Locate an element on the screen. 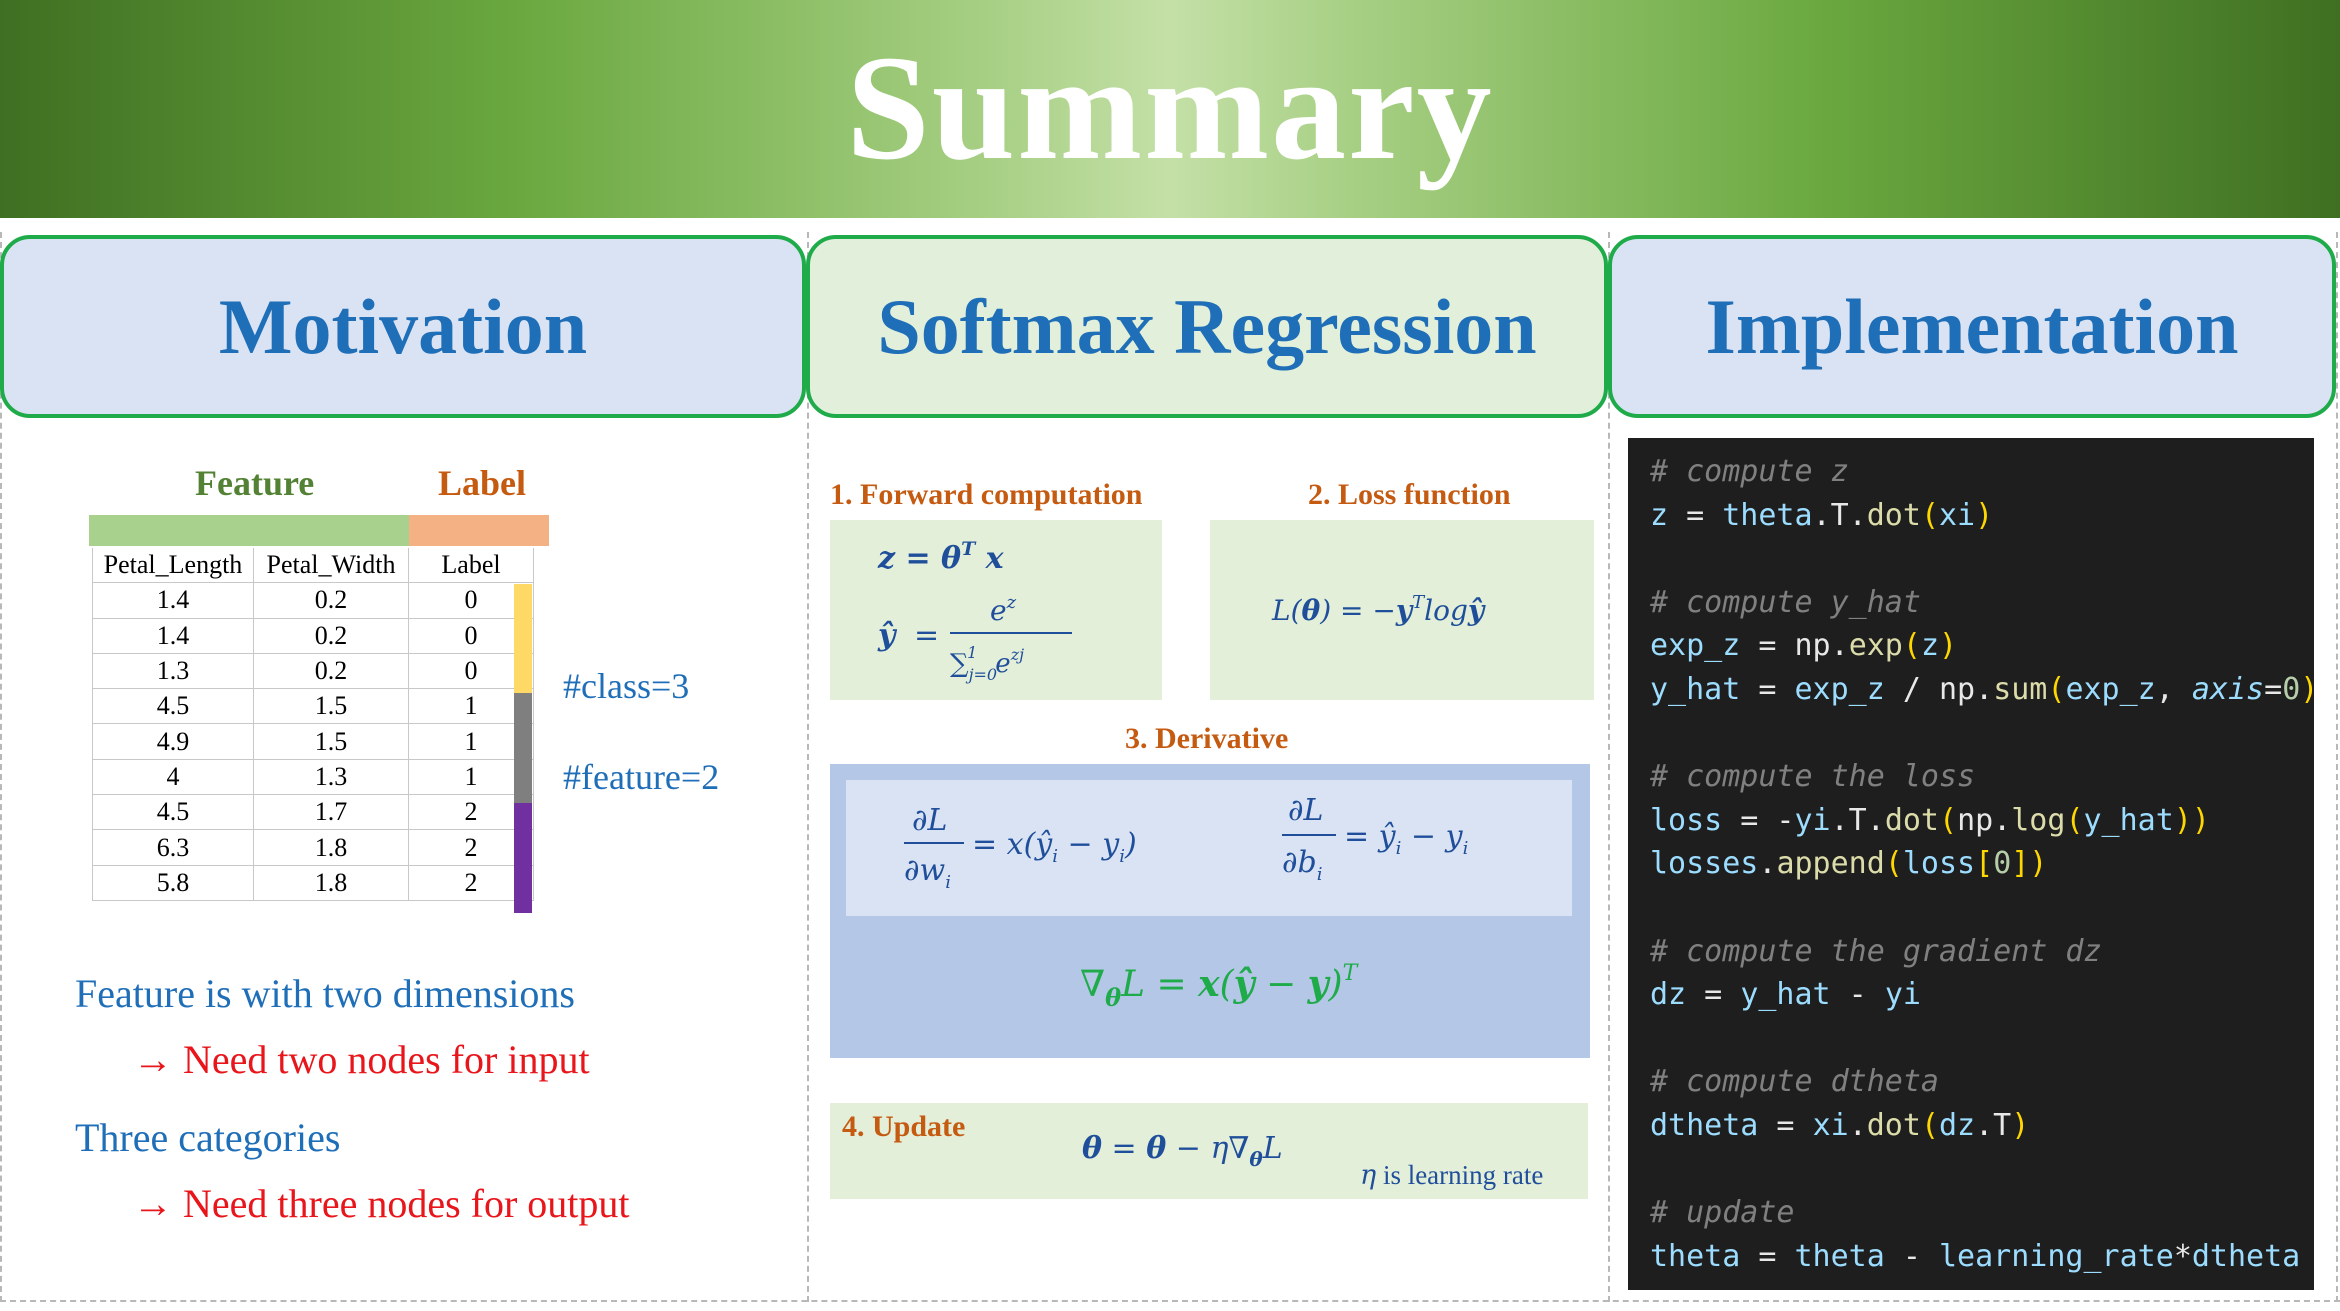  update-title: 4. Update is located at coordinates (904, 1126).